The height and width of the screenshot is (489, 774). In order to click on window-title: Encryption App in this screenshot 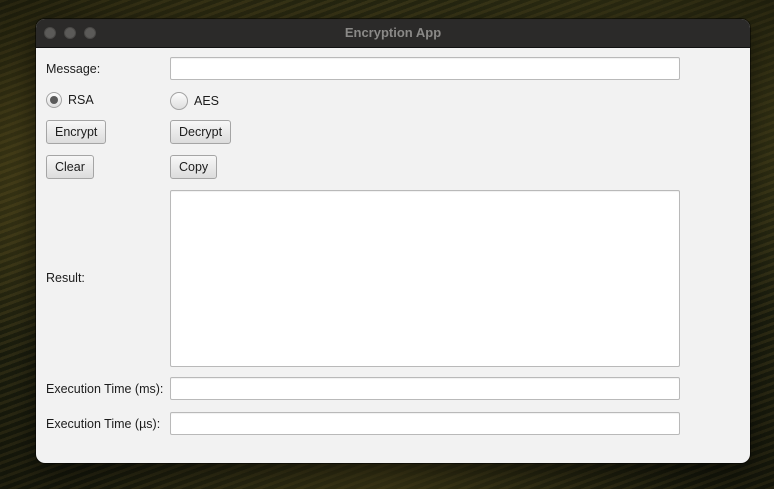, I will do `click(393, 32)`.